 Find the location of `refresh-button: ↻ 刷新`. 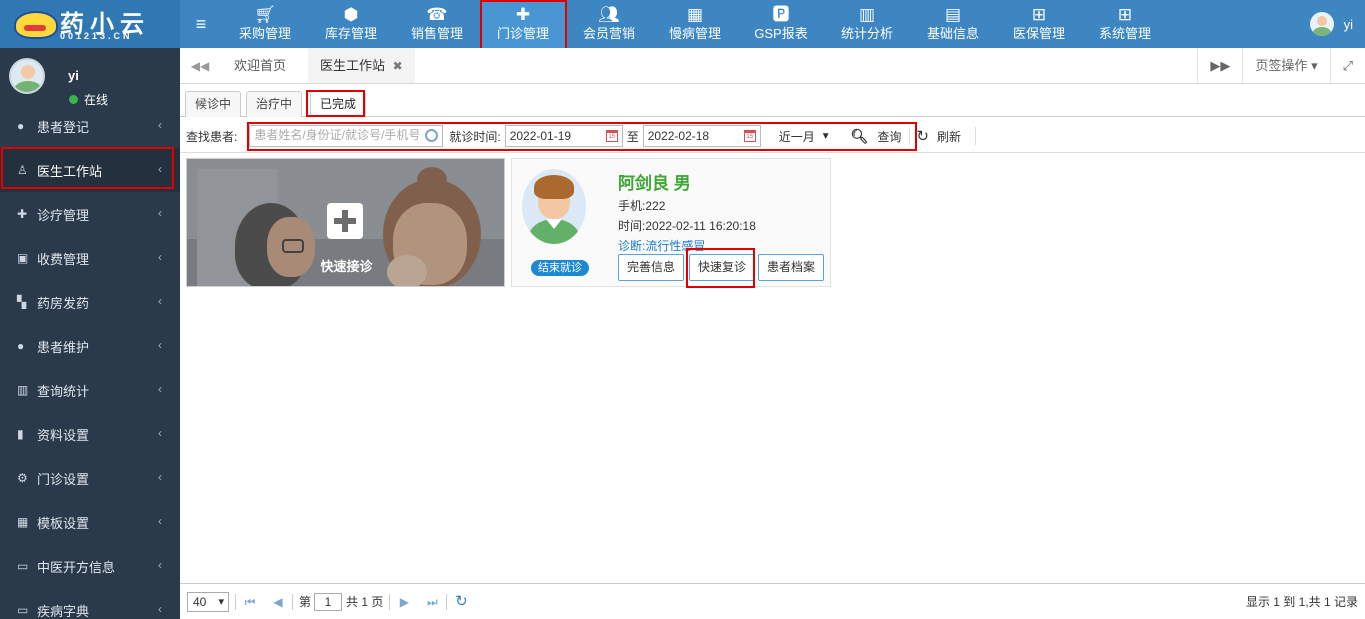

refresh-button: ↻ 刷新 is located at coordinates (938, 136).